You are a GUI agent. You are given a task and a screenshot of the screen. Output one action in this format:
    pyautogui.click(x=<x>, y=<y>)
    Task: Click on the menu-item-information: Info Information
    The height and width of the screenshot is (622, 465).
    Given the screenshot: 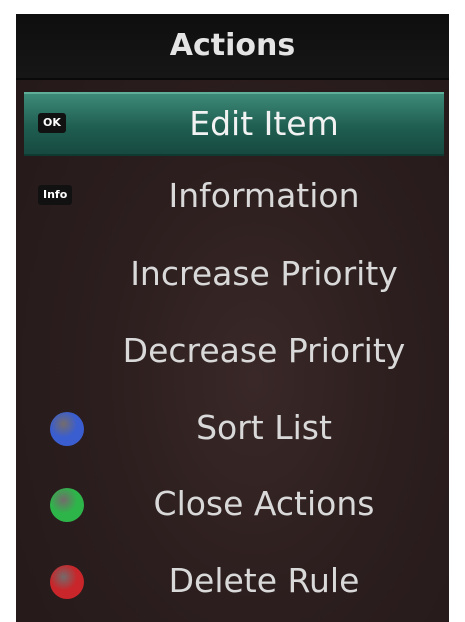 What is the action you would take?
    pyautogui.click(x=234, y=196)
    